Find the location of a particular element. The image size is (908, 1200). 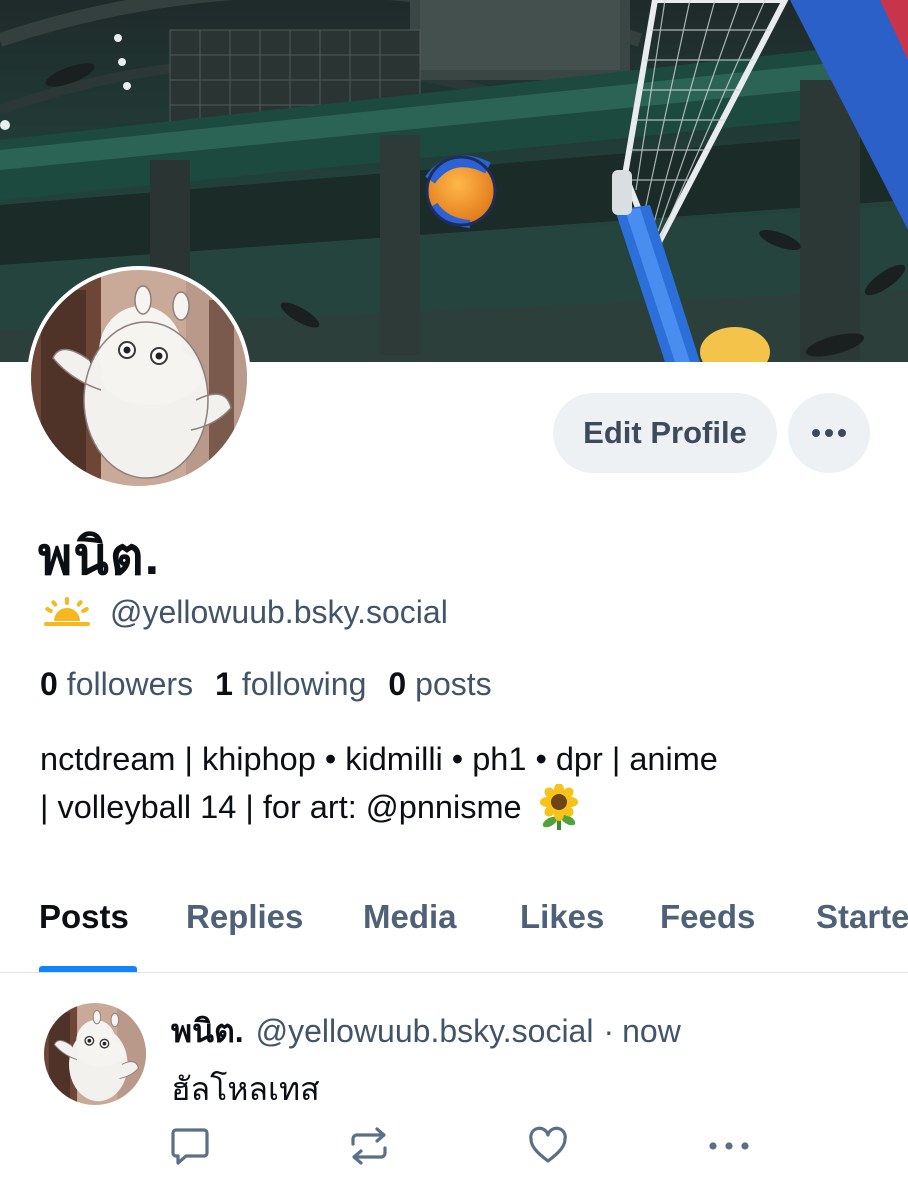

post-header: พนิต. @yellowuub.bsky.social · now is located at coordinates (426, 1031).